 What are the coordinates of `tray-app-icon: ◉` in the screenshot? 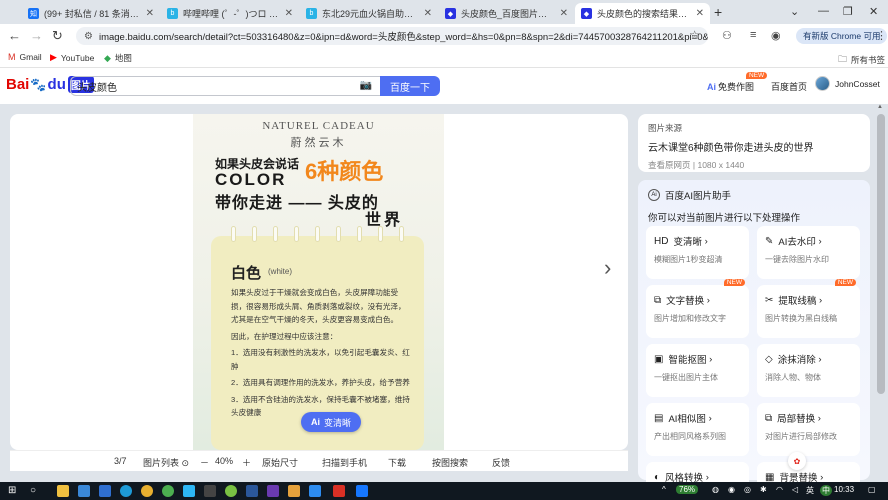 It's located at (731, 489).